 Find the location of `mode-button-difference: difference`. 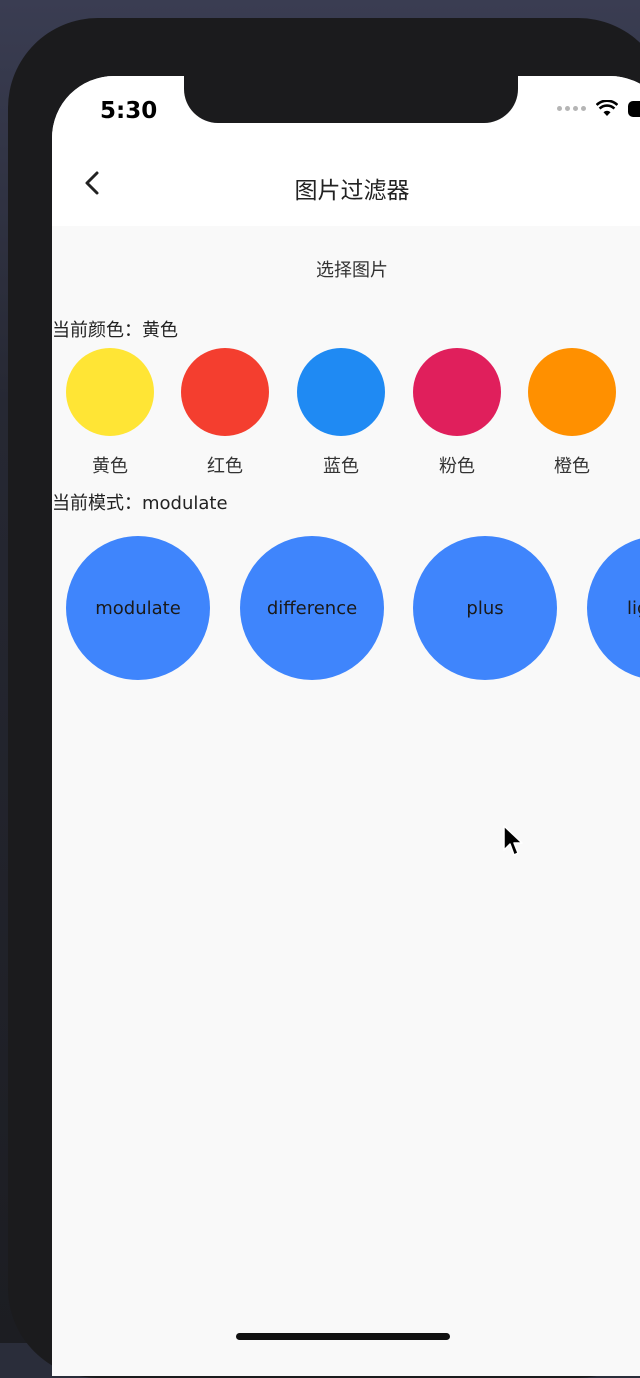

mode-button-difference: difference is located at coordinates (312, 608).